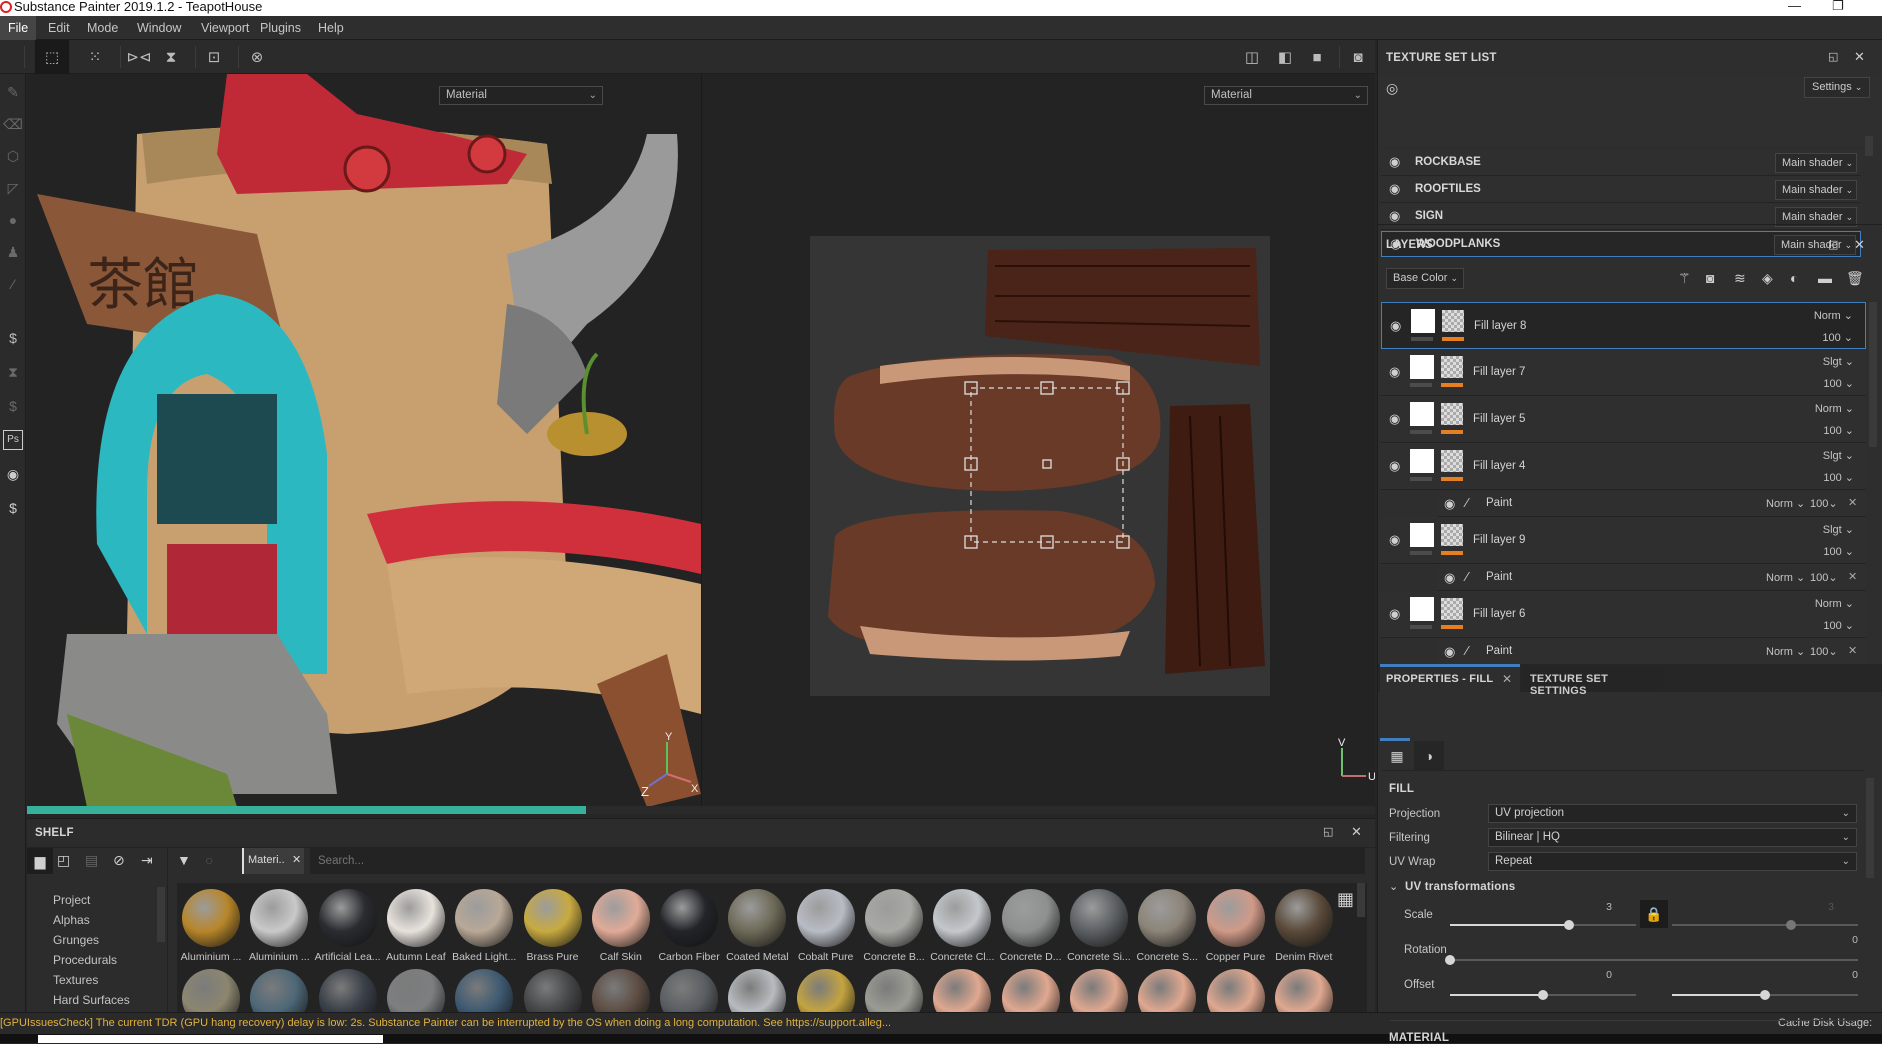 The width and height of the screenshot is (1882, 1044). Describe the element at coordinates (119, 860) in the screenshot. I see `hide-icon: ⊘` at that location.